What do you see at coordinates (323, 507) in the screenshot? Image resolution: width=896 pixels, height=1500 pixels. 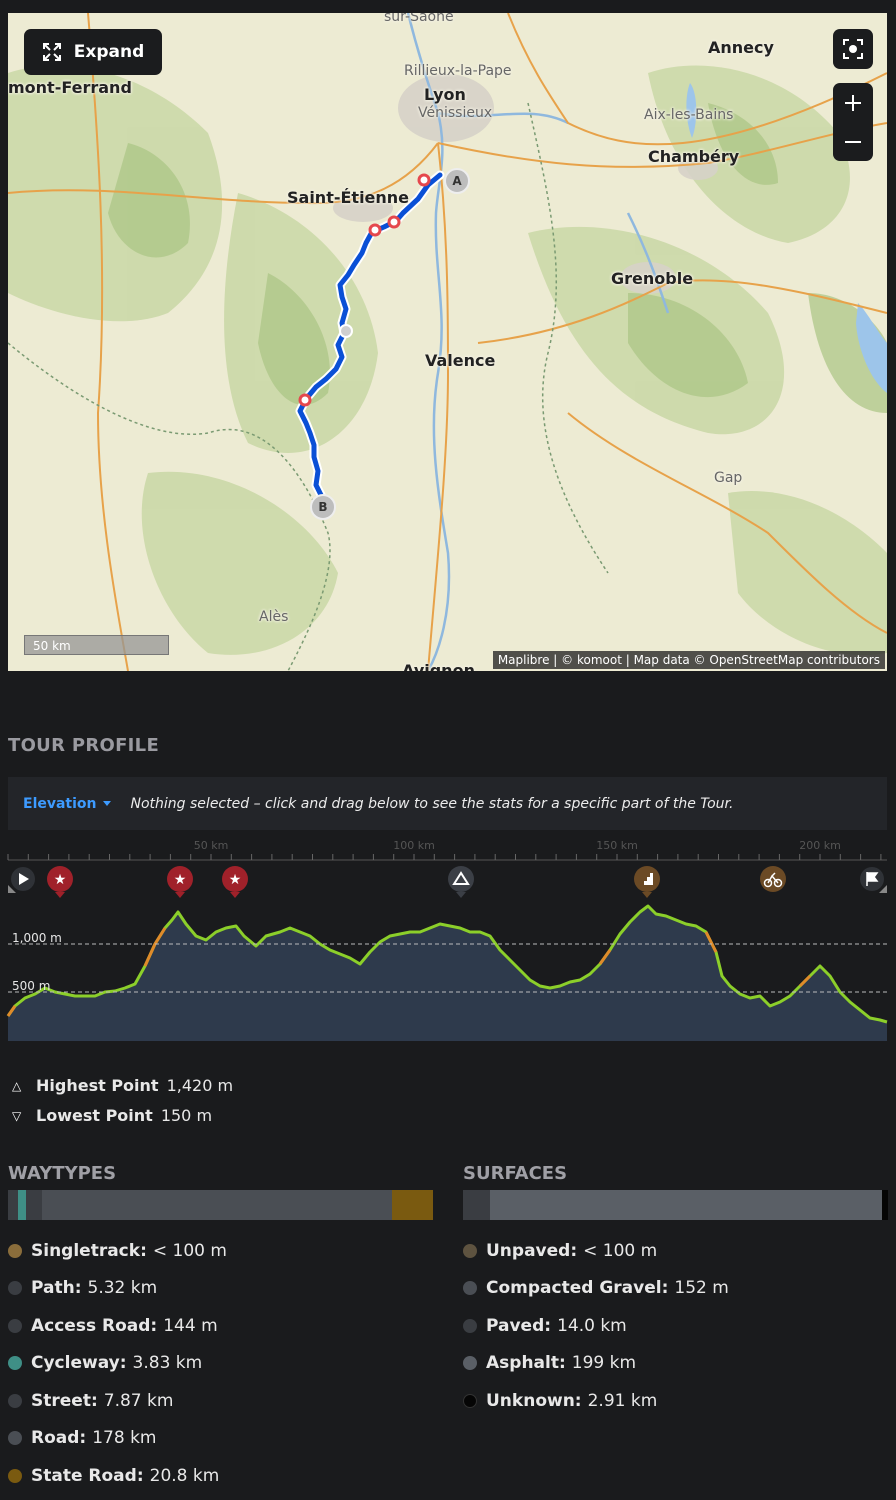 I see `waypoint-b: B` at bounding box center [323, 507].